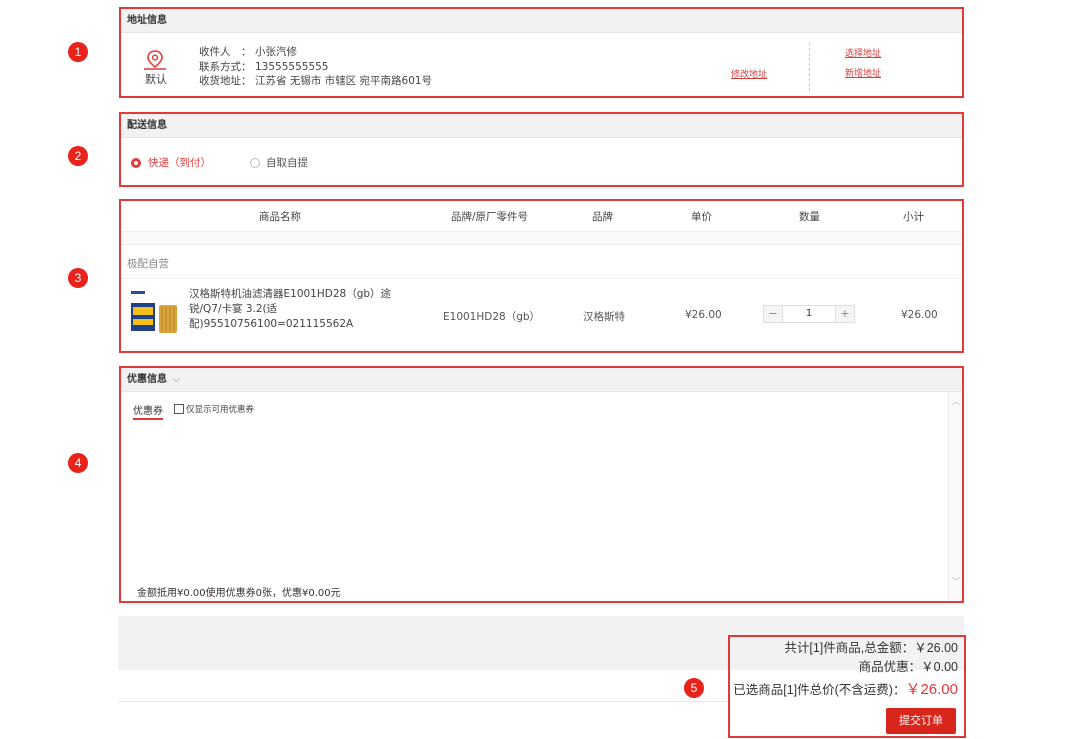 Image resolution: width=1080 pixels, height=739 pixels. What do you see at coordinates (919, 315) in the screenshot?
I see `product-subtotal: ¥26.00` at bounding box center [919, 315].